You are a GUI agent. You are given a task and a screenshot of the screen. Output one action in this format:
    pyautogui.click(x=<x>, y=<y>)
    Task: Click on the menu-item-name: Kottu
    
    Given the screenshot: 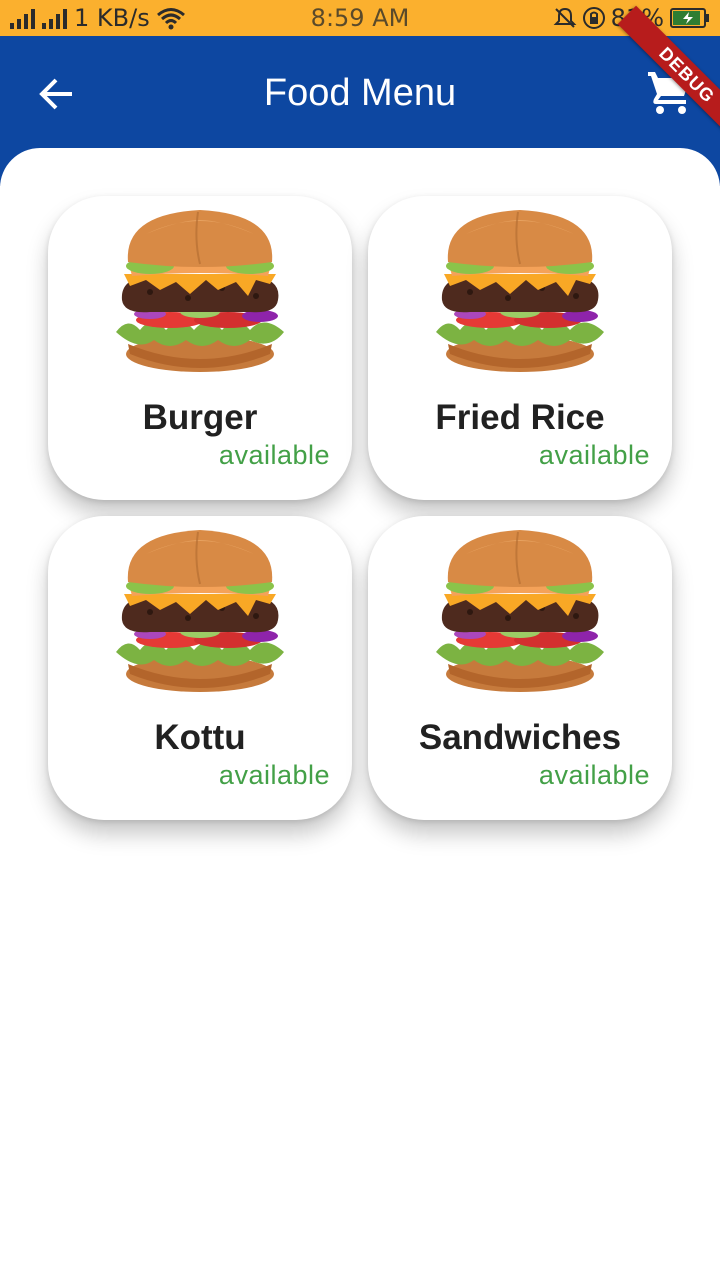 What is the action you would take?
    pyautogui.click(x=200, y=737)
    